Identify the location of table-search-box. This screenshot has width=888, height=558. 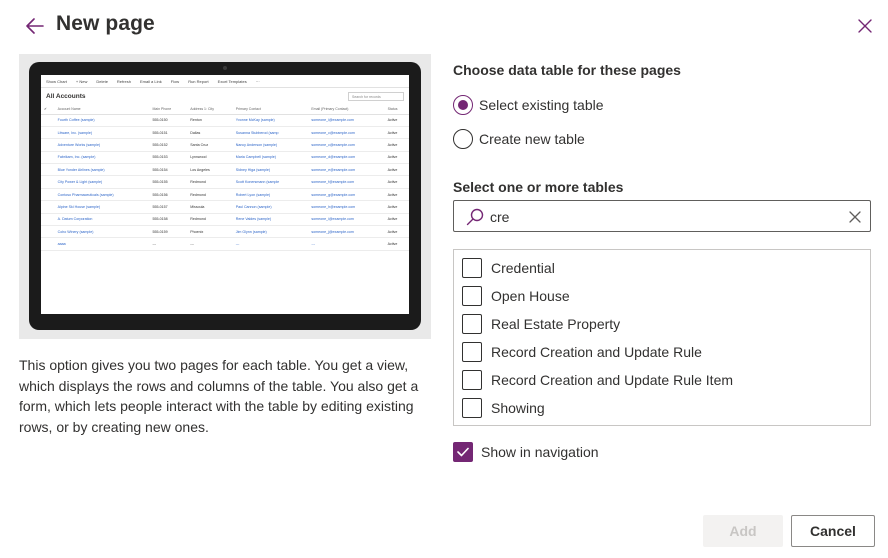
(662, 216).